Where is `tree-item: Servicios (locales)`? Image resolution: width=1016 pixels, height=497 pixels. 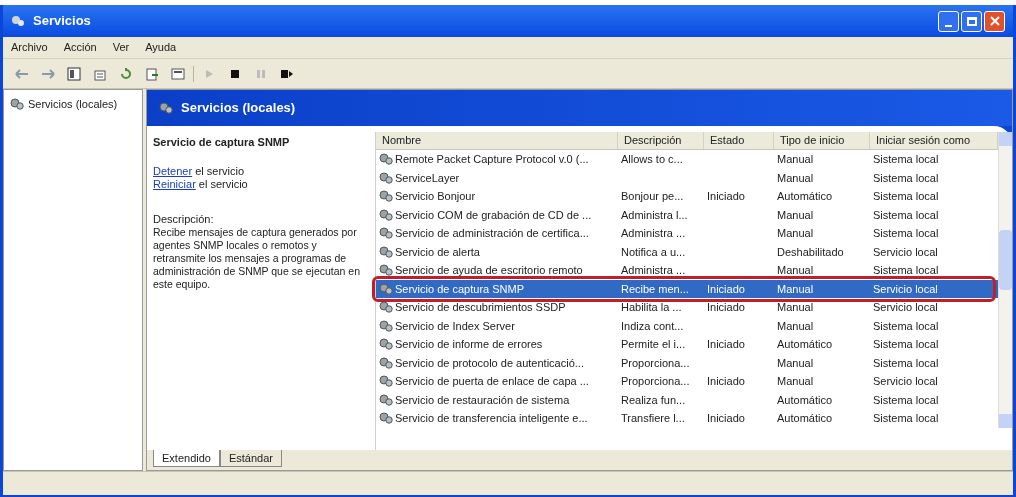 tree-item: Servicios (locales) is located at coordinates (75, 104).